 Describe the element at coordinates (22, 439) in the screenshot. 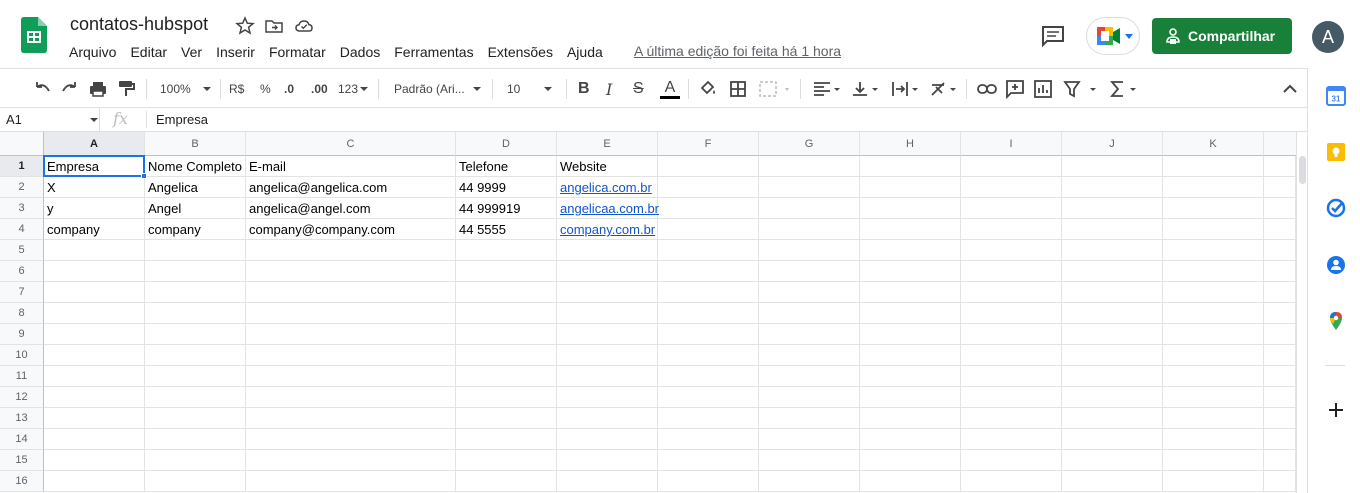

I see `row-header: 14` at that location.